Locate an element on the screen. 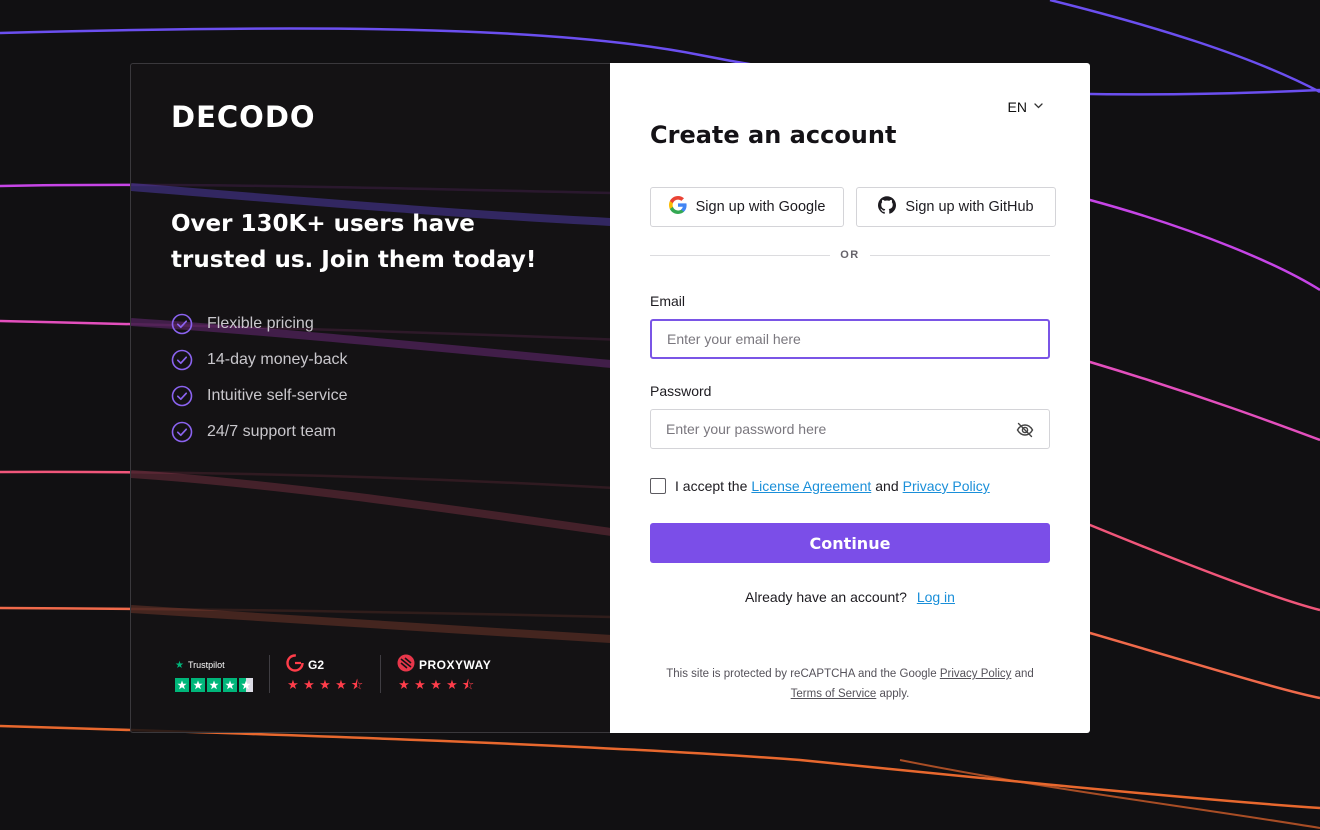 The width and height of the screenshot is (1320, 830). proxyway-stars: ★ ★ ★ ★ ⯪ is located at coordinates (444, 685).